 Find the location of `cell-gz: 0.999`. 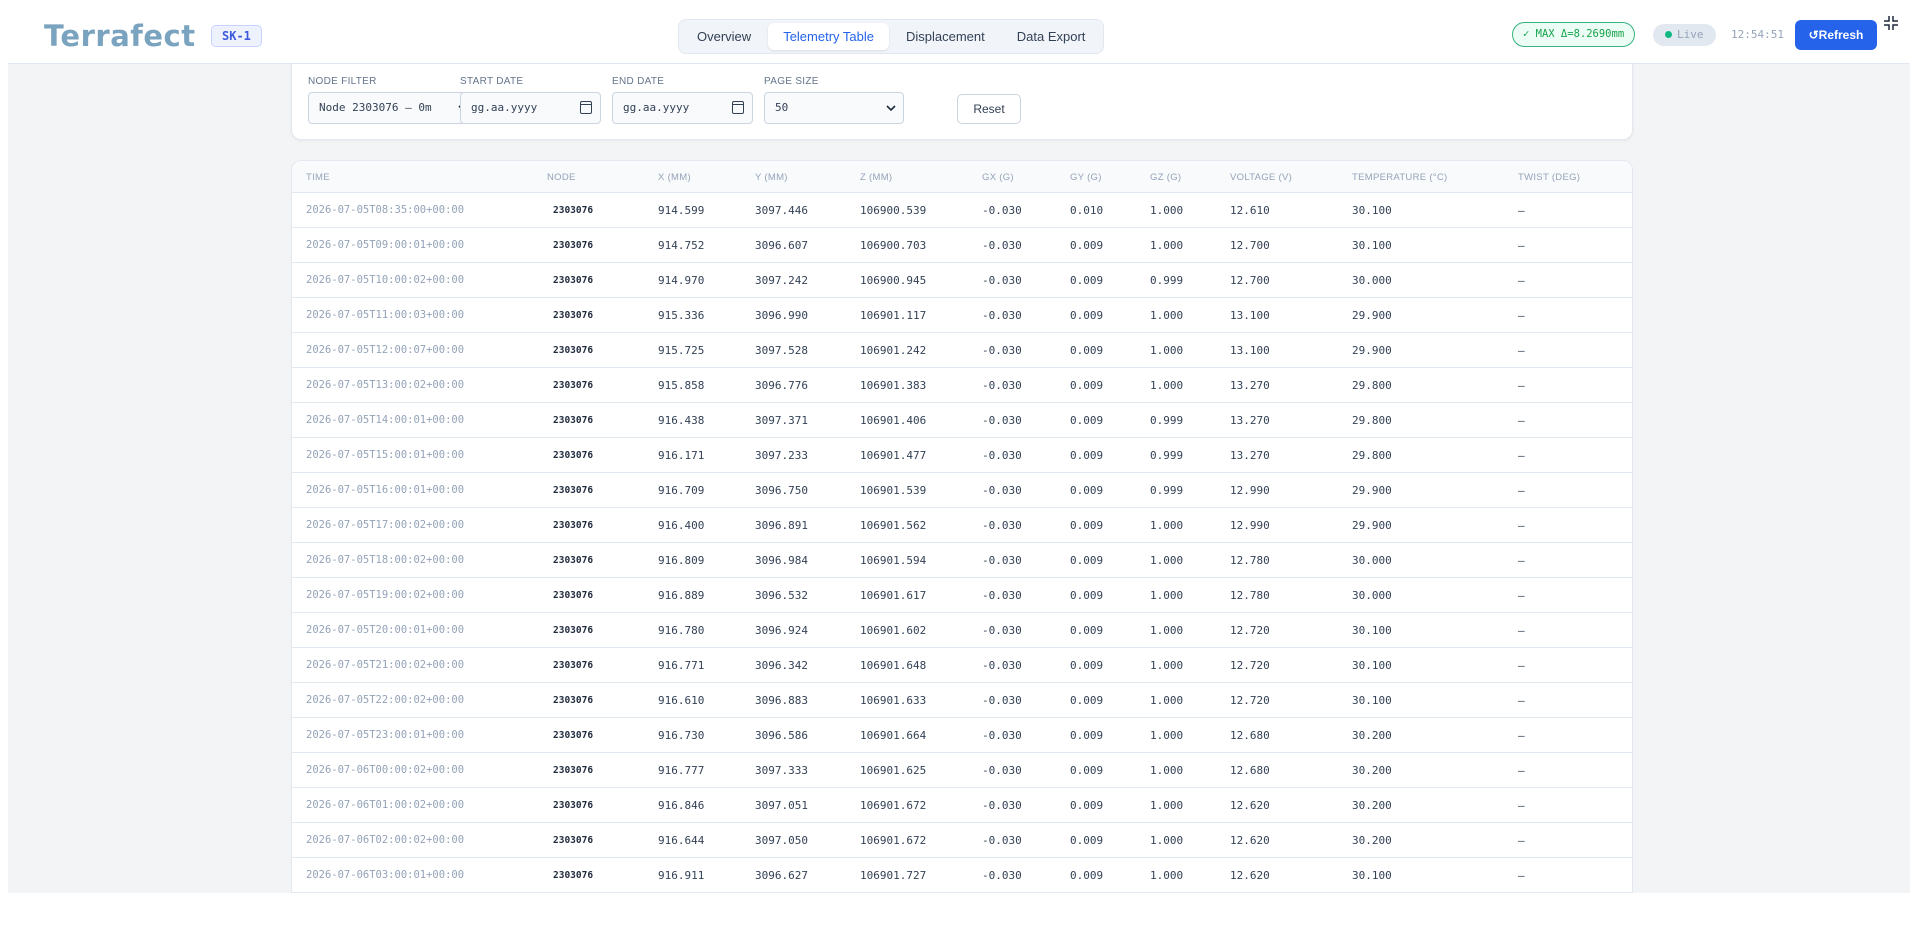

cell-gz: 0.999 is located at coordinates (1167, 455).